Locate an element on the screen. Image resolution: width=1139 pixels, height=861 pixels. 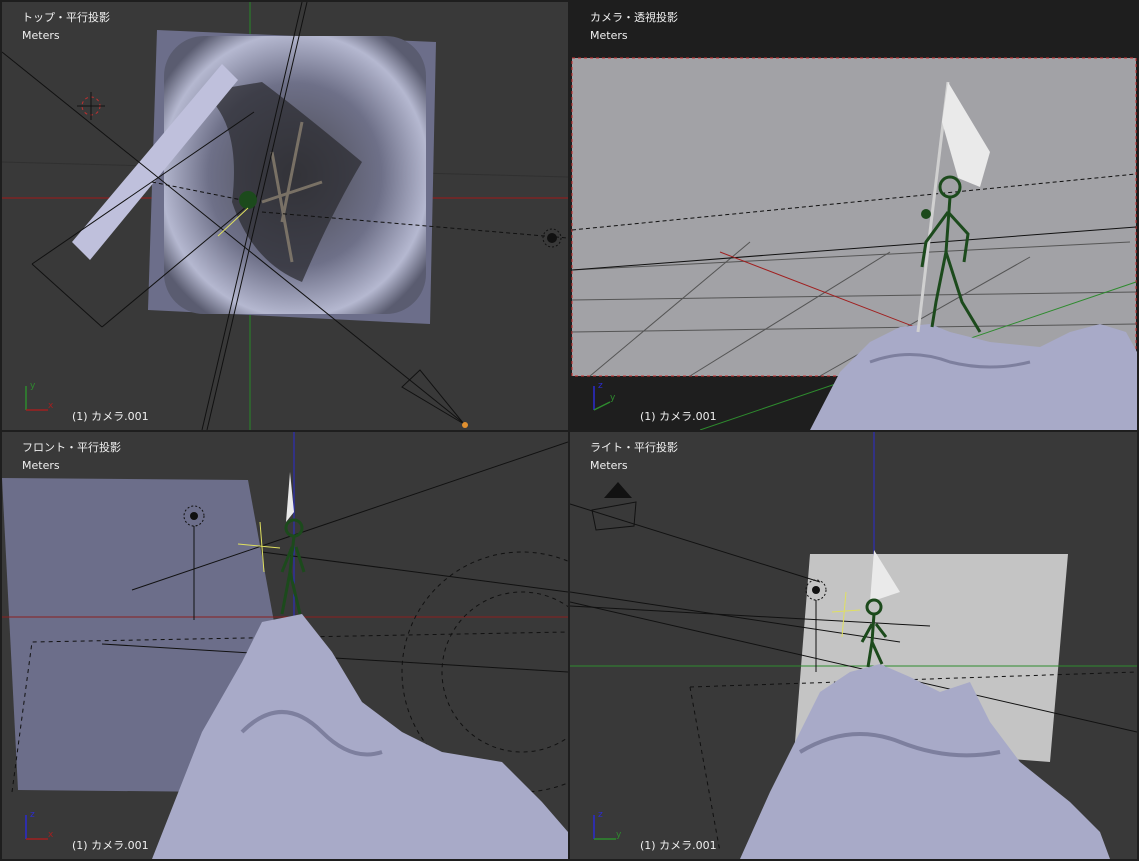
axis-gizmo: y x is located at coordinates (39, 396).